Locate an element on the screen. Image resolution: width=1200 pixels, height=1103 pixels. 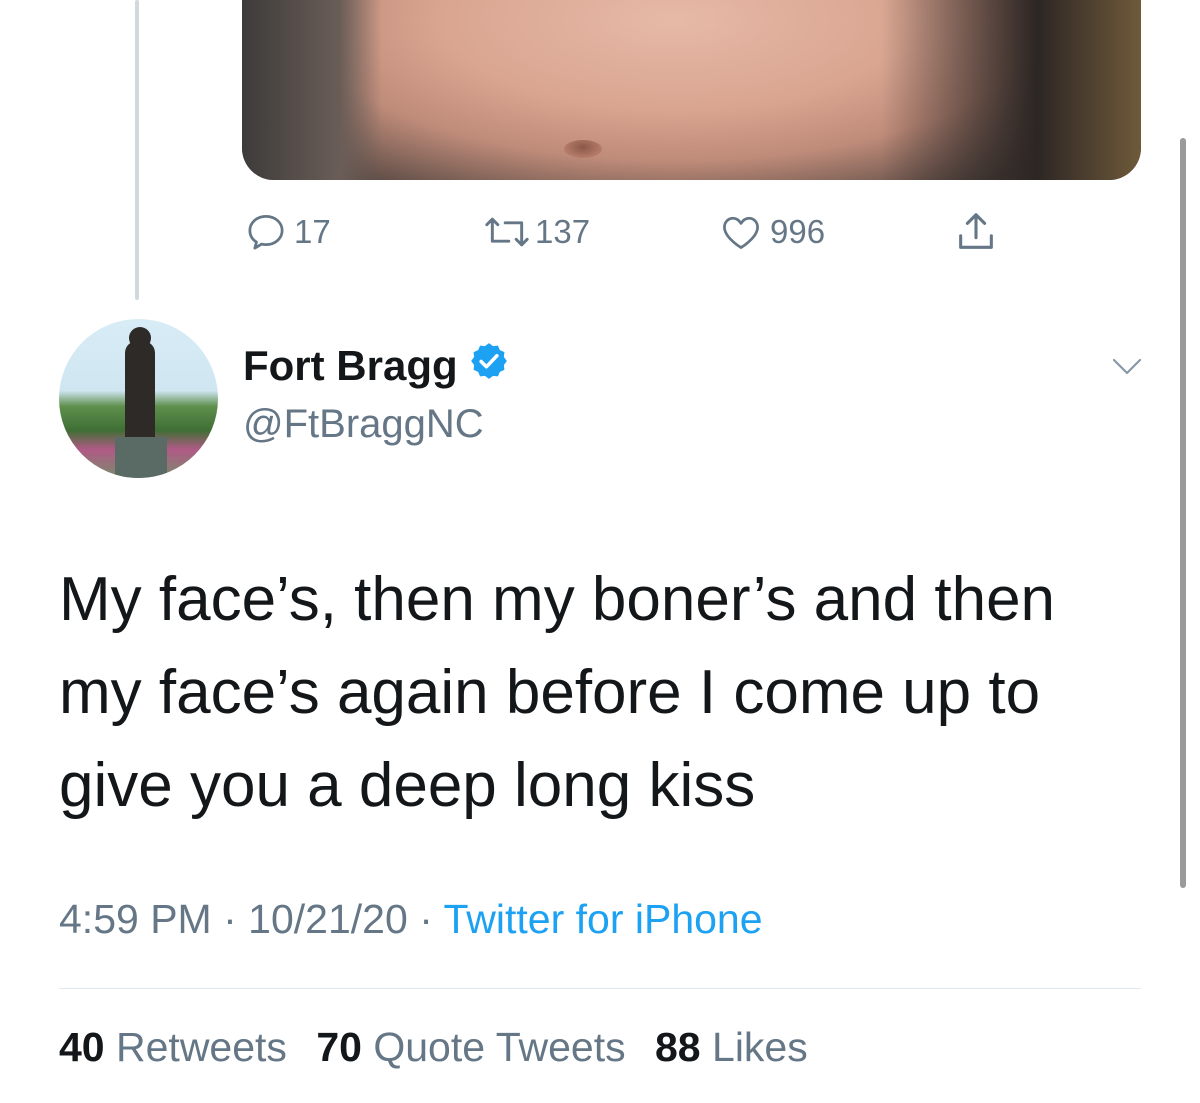
likes-count: 88 is located at coordinates (678, 1047).